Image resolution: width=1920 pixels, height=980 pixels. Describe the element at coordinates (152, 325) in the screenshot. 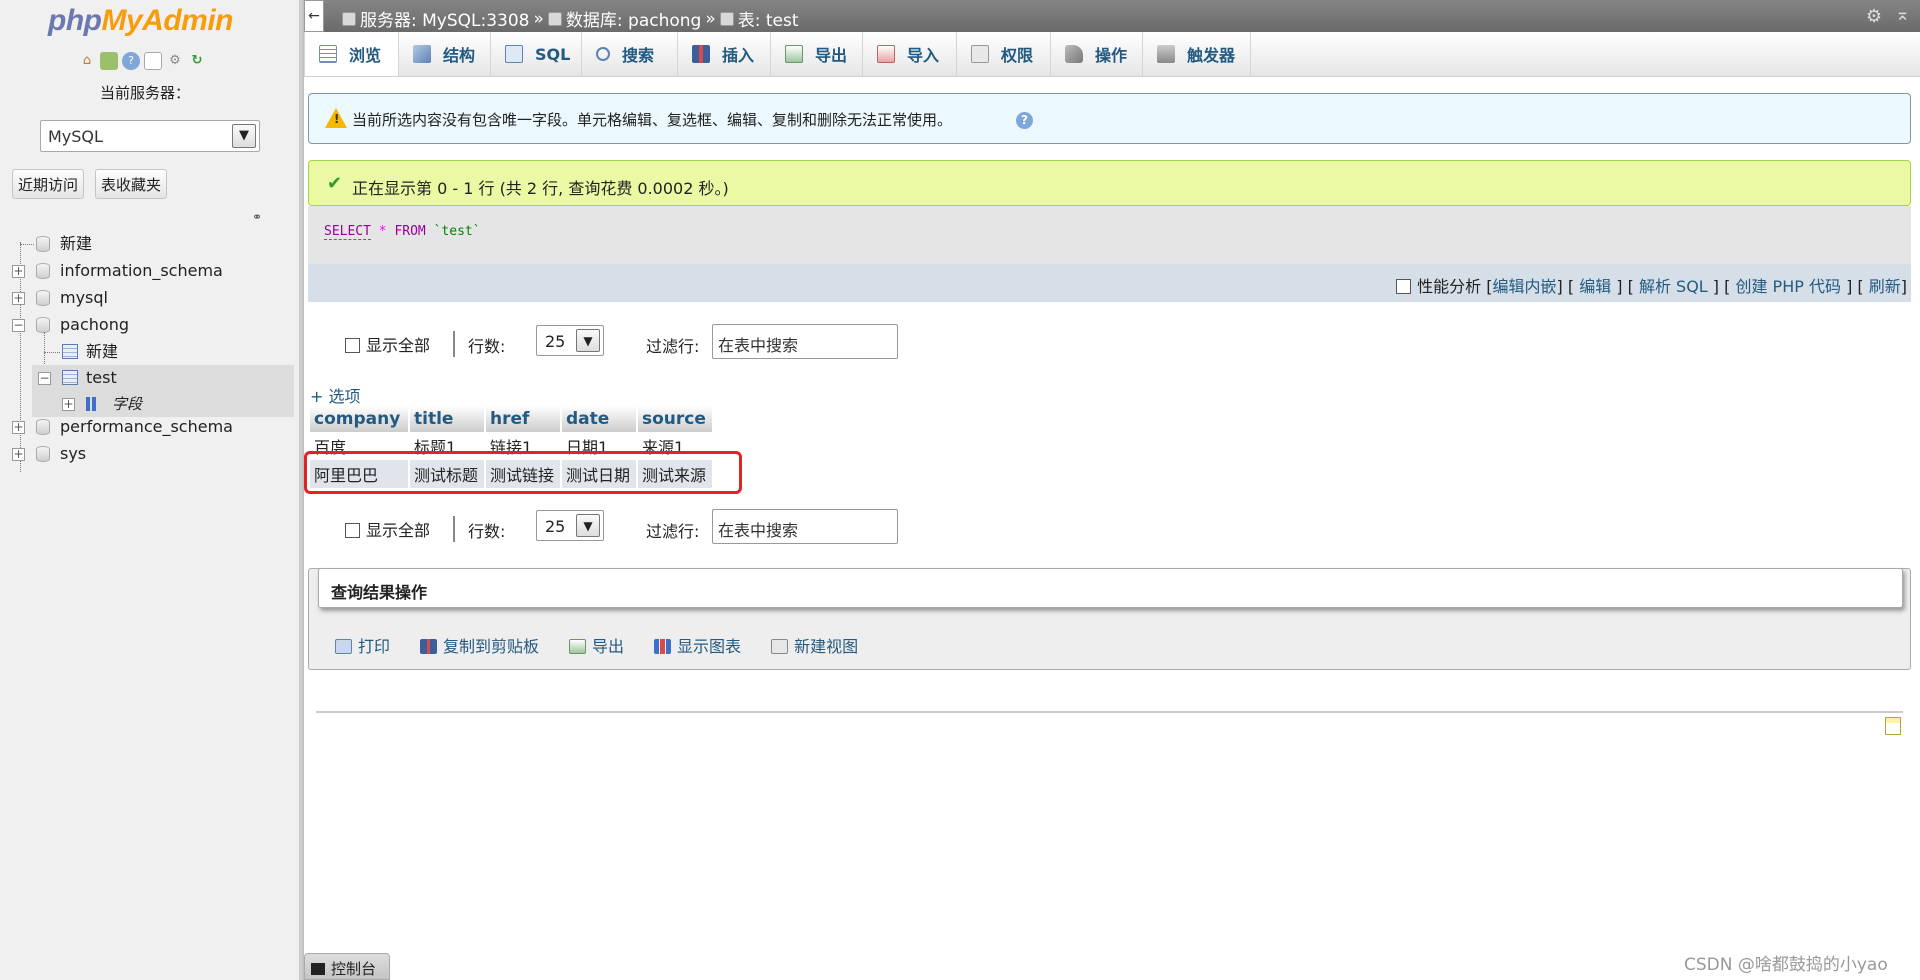

I see `tree-item-pachong: − pachong` at that location.